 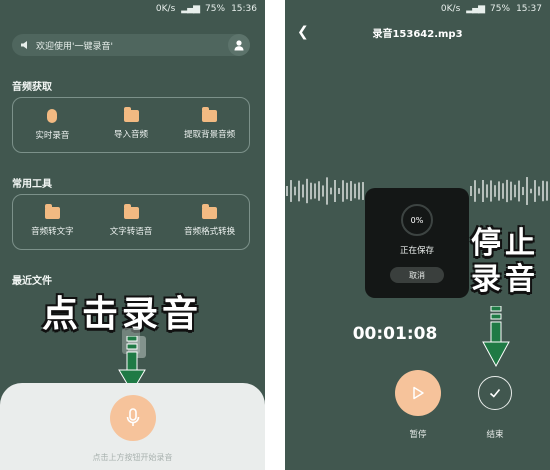 I want to click on check-icon, so click(x=495, y=393).